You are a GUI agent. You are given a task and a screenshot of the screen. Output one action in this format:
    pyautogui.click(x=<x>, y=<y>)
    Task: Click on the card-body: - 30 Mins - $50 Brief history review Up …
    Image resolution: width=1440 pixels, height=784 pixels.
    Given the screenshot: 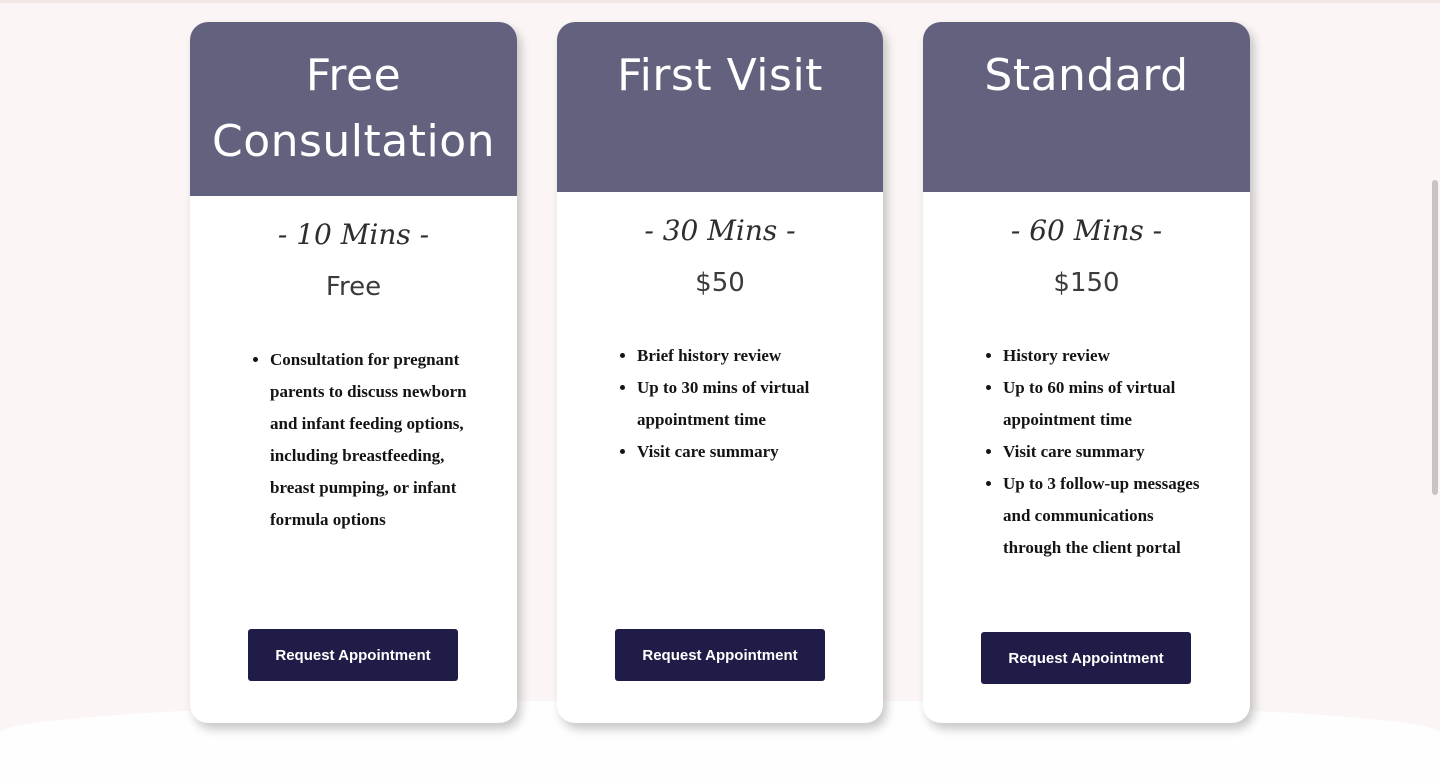 What is the action you would take?
    pyautogui.click(x=720, y=341)
    